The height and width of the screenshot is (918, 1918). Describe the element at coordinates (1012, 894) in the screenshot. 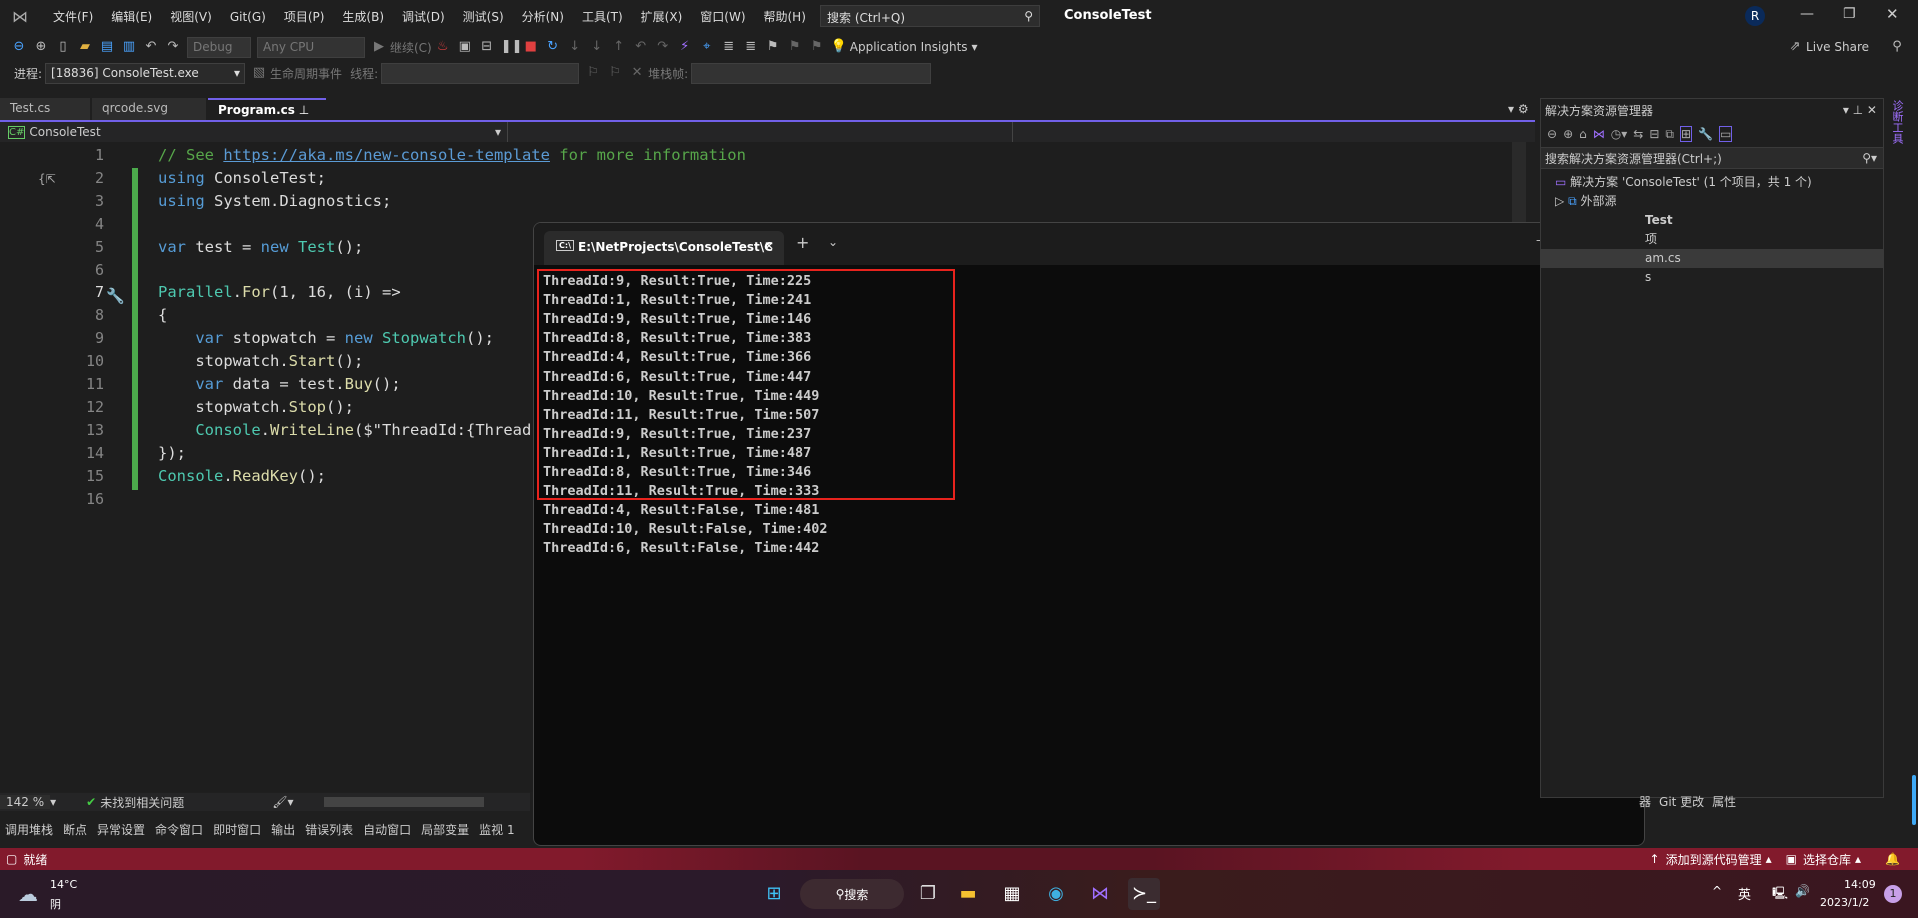

I see `store-icon: ▦` at that location.